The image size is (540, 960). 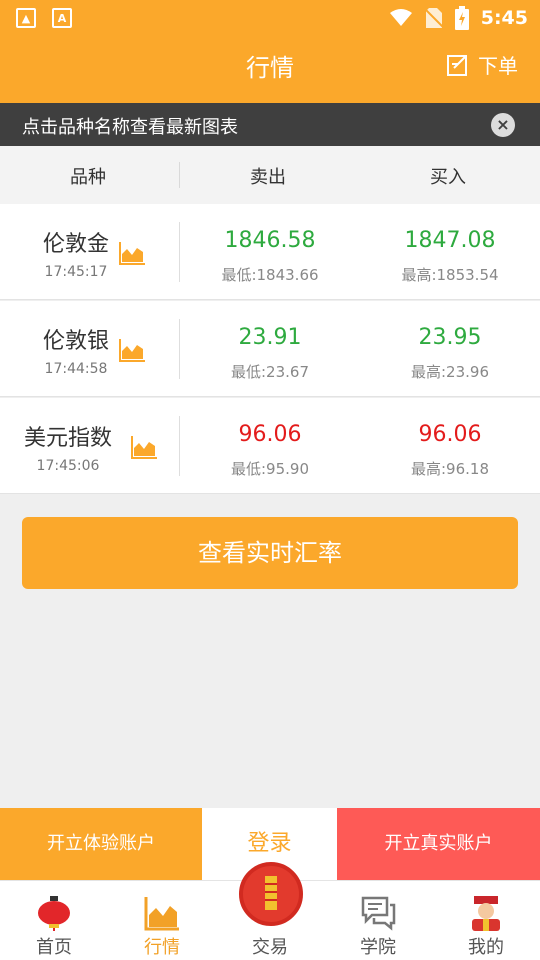 What do you see at coordinates (270, 337) in the screenshot?
I see `sell-price: 23.91` at bounding box center [270, 337].